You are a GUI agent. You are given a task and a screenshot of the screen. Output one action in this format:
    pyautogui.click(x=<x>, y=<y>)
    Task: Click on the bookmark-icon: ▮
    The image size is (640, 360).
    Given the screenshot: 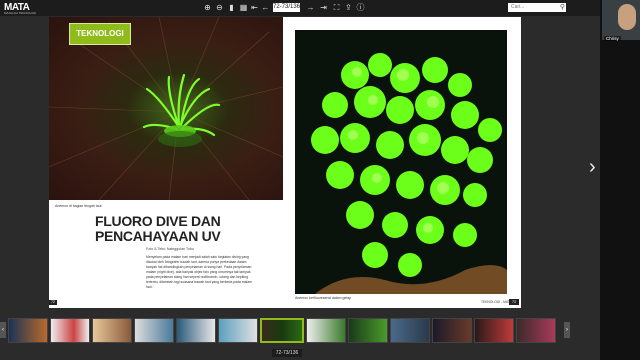 What is the action you would take?
    pyautogui.click(x=231, y=7)
    